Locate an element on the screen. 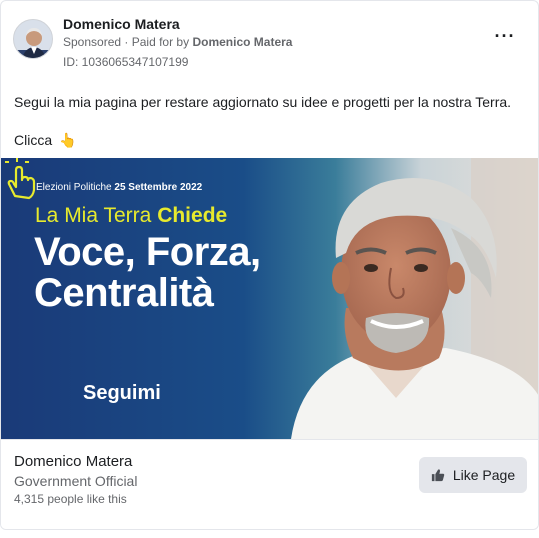 The width and height of the screenshot is (539, 538). sponsored-meta: Sponsored · Paid for by Domenico Matera is located at coordinates (177, 42).